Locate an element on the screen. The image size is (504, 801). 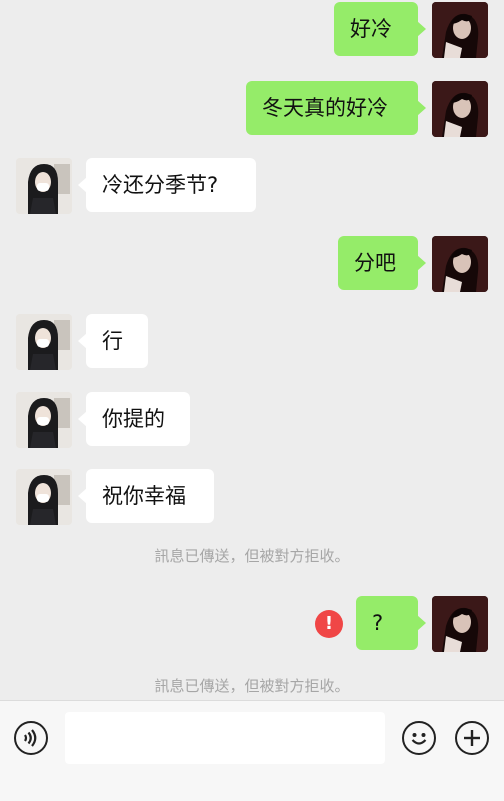
contact-message-bubble: 行 is located at coordinates (113, 341).